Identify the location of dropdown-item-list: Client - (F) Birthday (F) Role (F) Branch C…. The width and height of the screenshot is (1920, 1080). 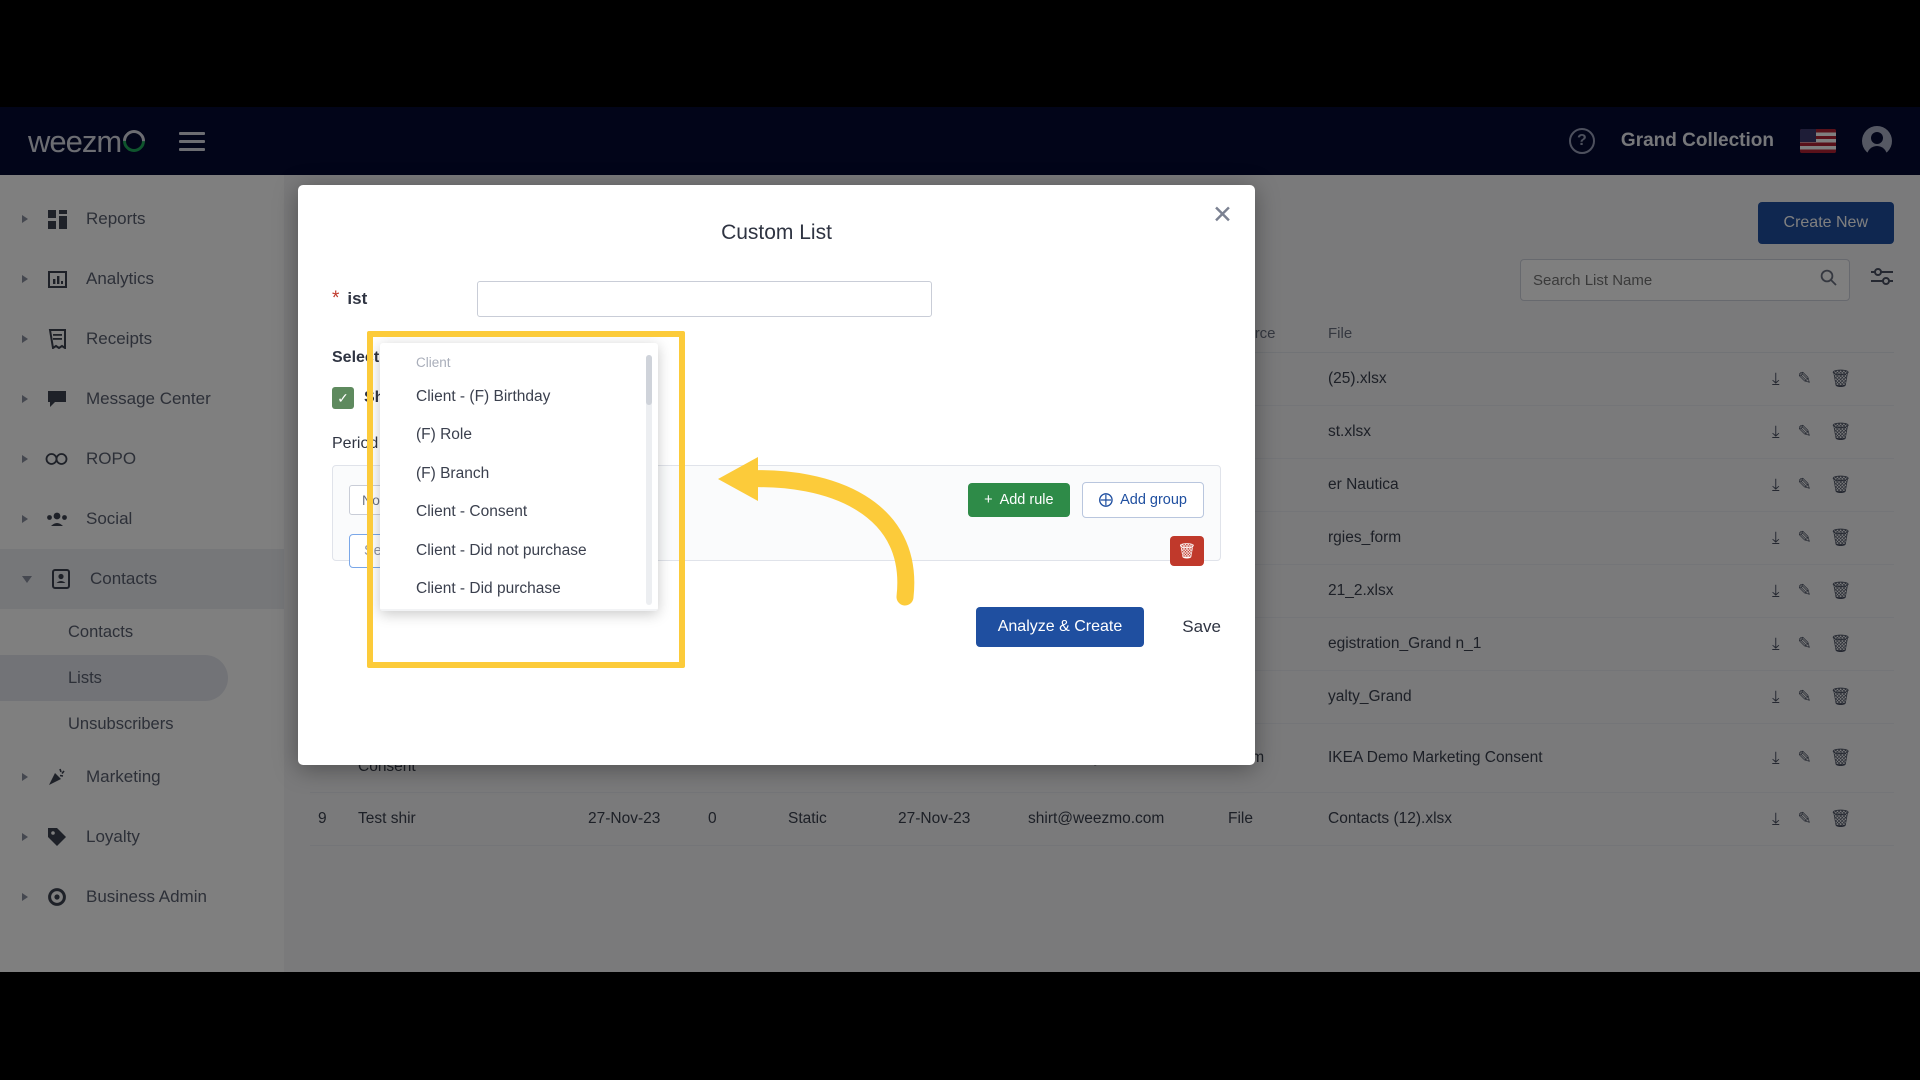
(519, 494).